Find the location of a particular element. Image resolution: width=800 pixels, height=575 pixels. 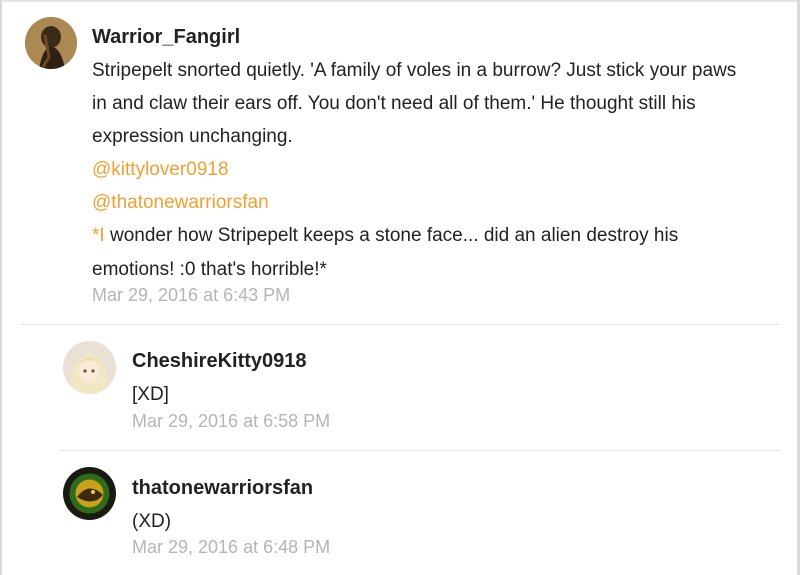

comment-text: (XD) is located at coordinates (152, 521).